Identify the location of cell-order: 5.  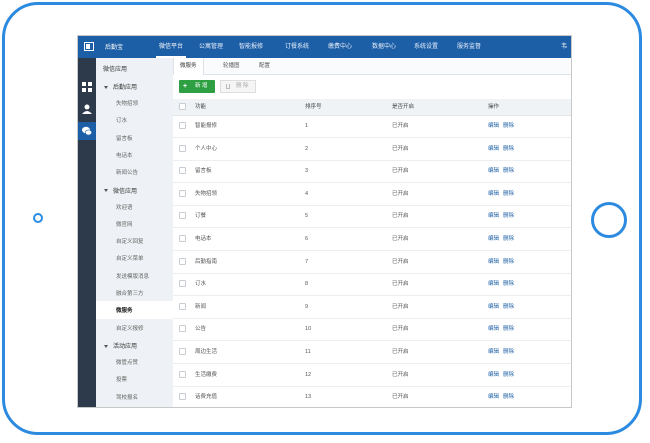
(307, 216).